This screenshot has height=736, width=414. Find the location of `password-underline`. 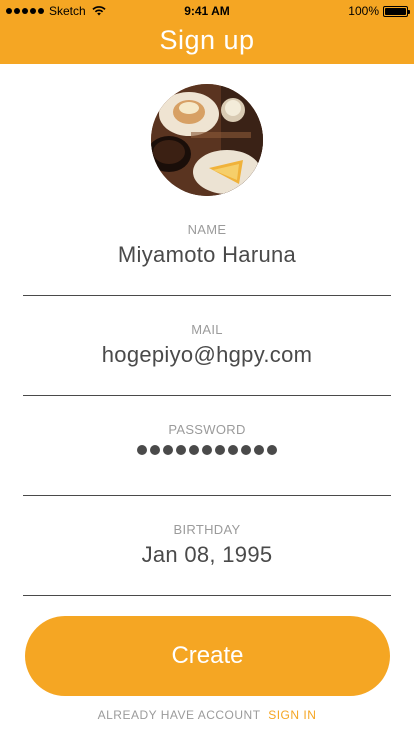

password-underline is located at coordinates (207, 495).